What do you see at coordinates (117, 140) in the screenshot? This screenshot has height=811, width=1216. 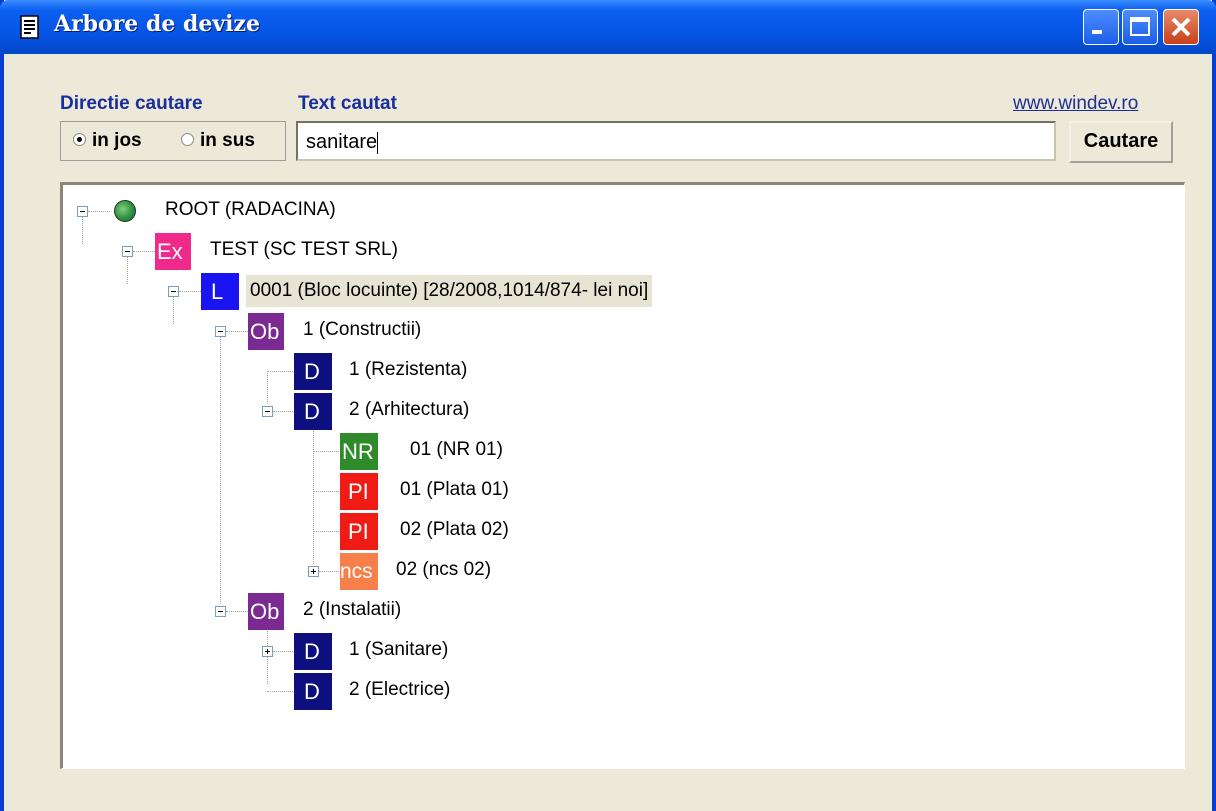 I see `radio-down-label: in jos` at bounding box center [117, 140].